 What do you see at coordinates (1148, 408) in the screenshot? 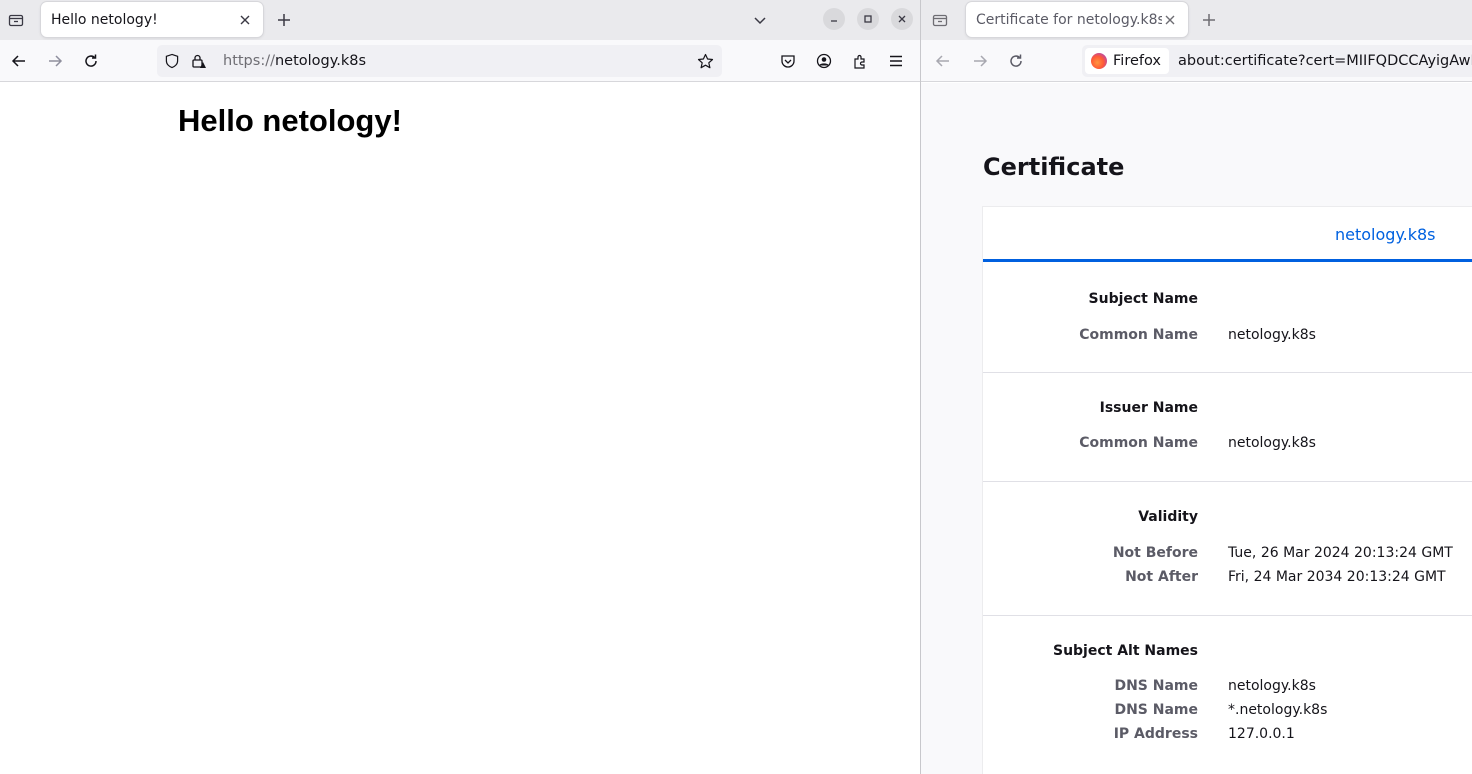
I see `section-title: Issuer Name` at bounding box center [1148, 408].